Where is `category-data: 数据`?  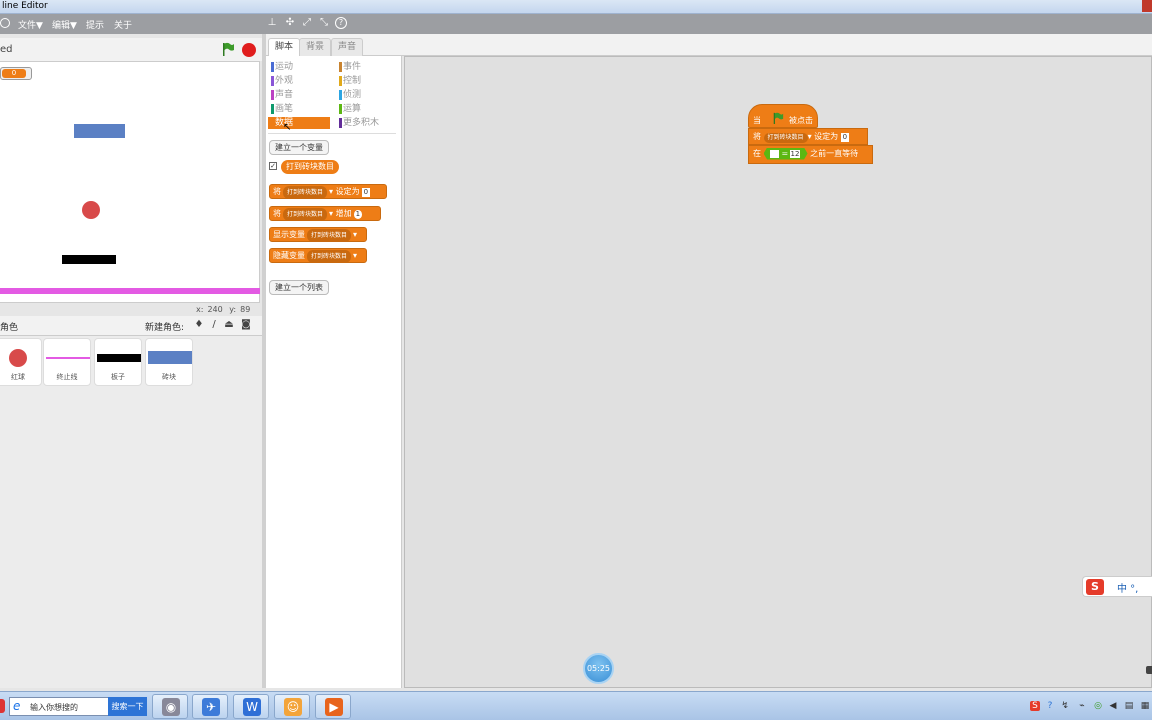 category-data: 数据 is located at coordinates (299, 123).